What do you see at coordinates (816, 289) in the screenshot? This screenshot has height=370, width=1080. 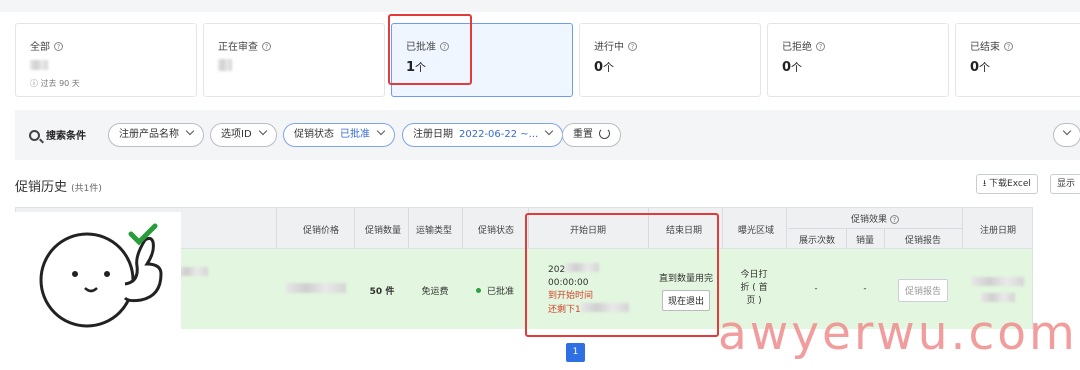 I see `views-cell: -` at bounding box center [816, 289].